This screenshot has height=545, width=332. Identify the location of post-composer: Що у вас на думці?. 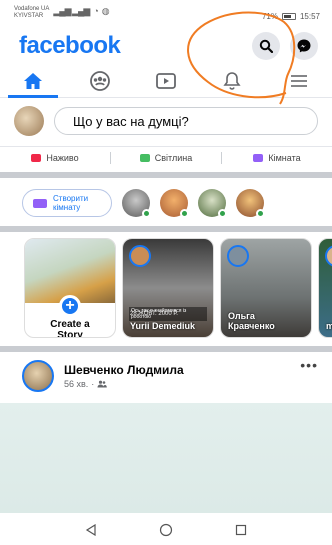
(166, 121).